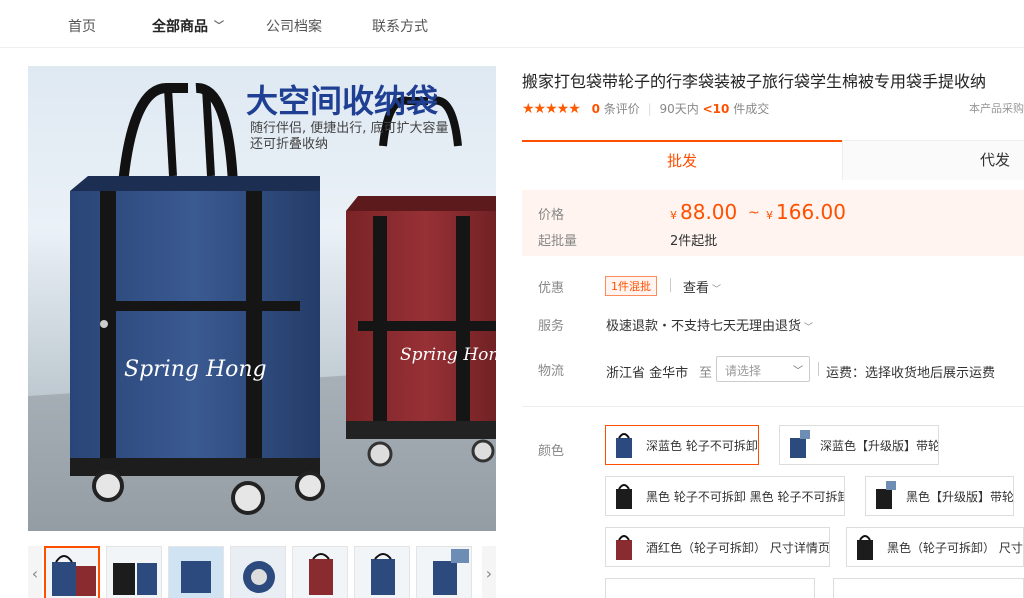 The width and height of the screenshot is (1024, 598). I want to click on tab-dropship: 代发, so click(933, 160).